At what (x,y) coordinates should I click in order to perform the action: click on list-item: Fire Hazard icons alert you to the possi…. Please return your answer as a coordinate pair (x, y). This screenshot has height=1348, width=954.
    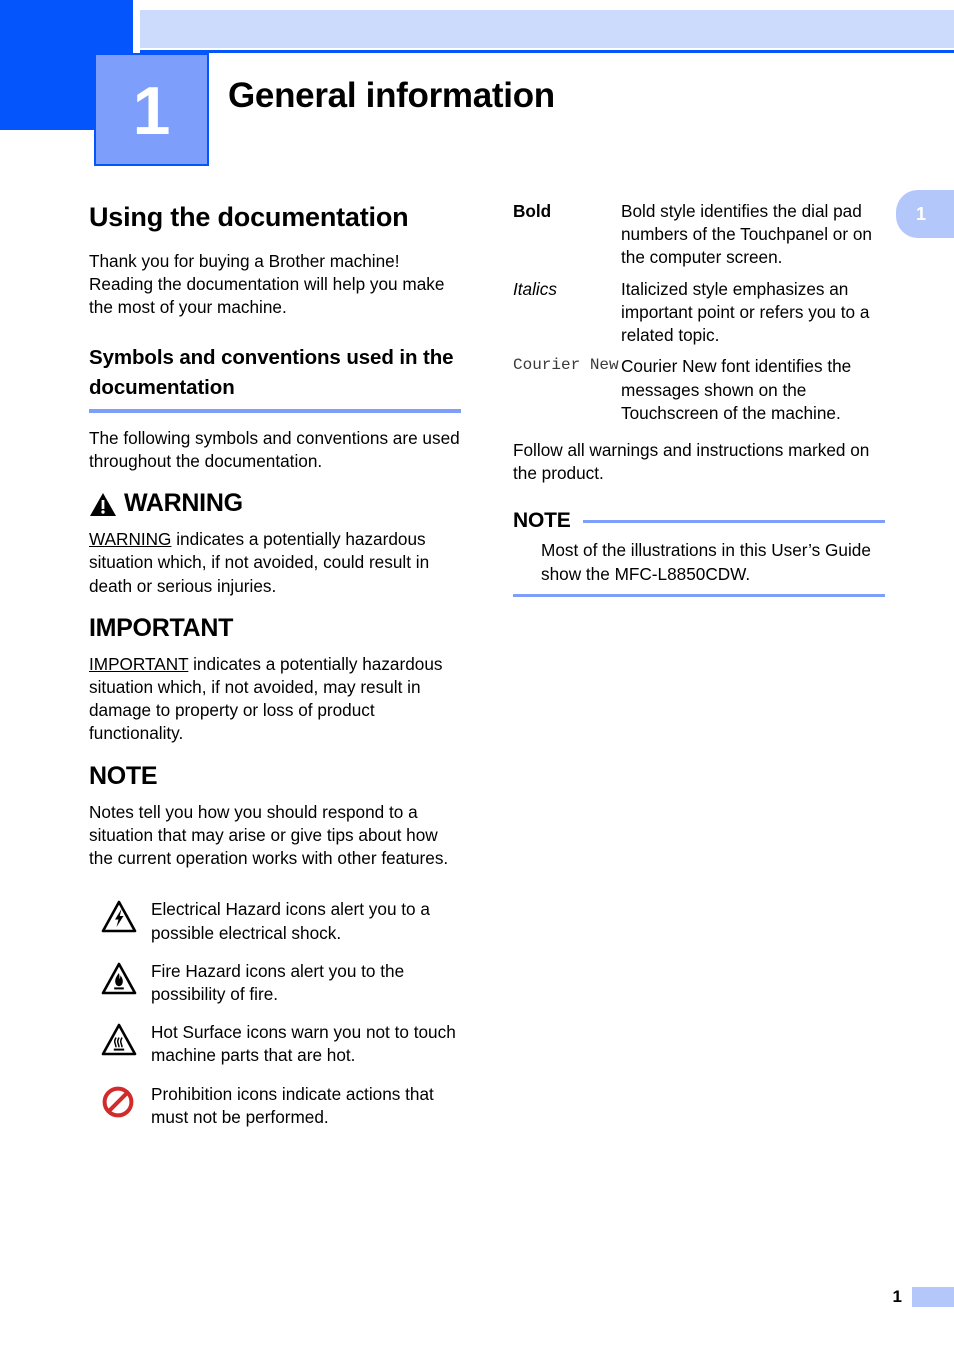
    Looking at the image, I should click on (275, 983).